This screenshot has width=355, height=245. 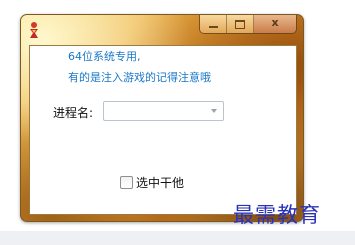 What do you see at coordinates (240, 24) in the screenshot?
I see `maximize-button` at bounding box center [240, 24].